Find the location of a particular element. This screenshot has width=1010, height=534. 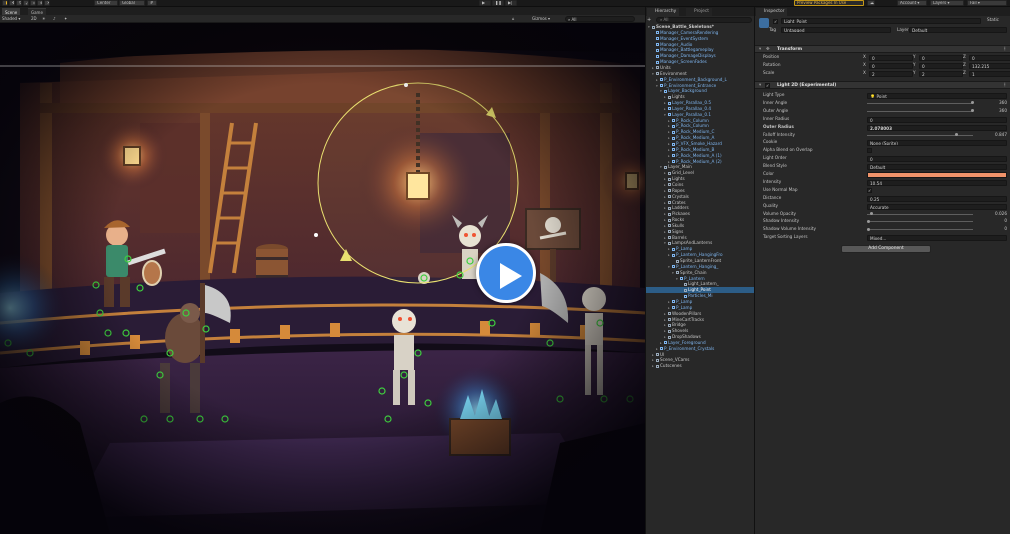

intensity-field: 10.54 is located at coordinates (937, 182).